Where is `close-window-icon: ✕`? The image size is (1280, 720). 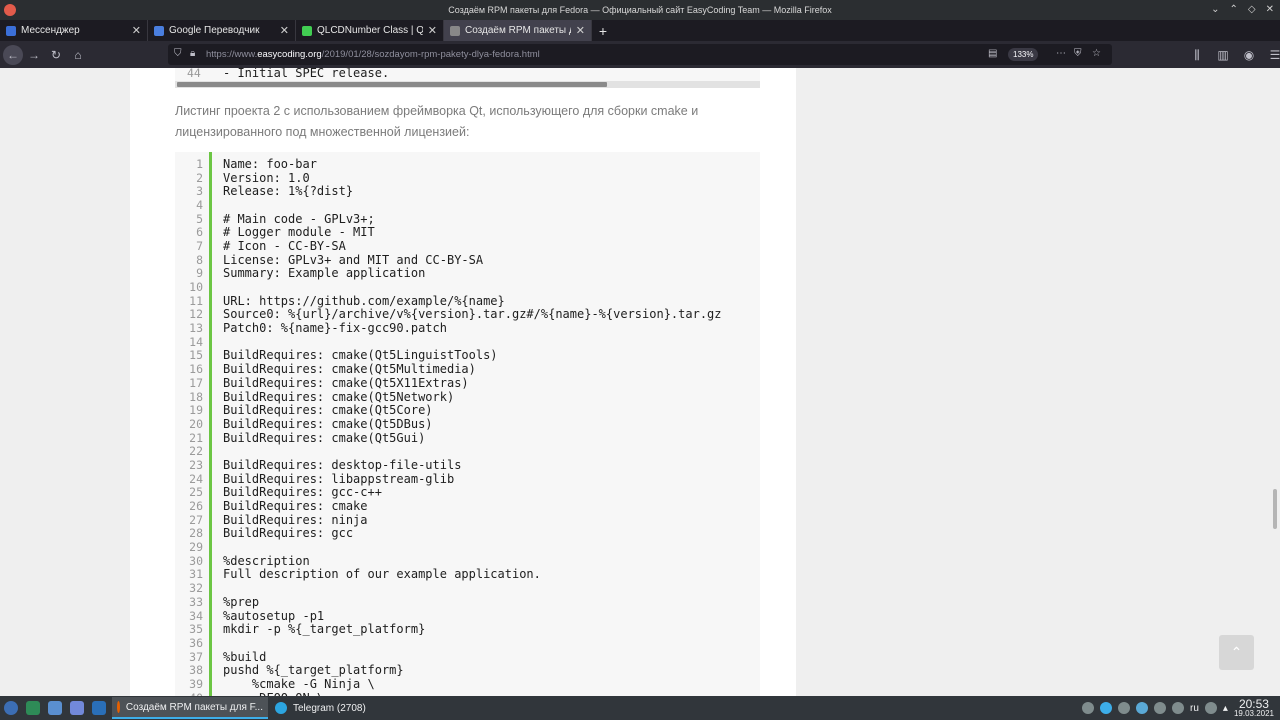 close-window-icon: ✕ is located at coordinates (1270, 10).